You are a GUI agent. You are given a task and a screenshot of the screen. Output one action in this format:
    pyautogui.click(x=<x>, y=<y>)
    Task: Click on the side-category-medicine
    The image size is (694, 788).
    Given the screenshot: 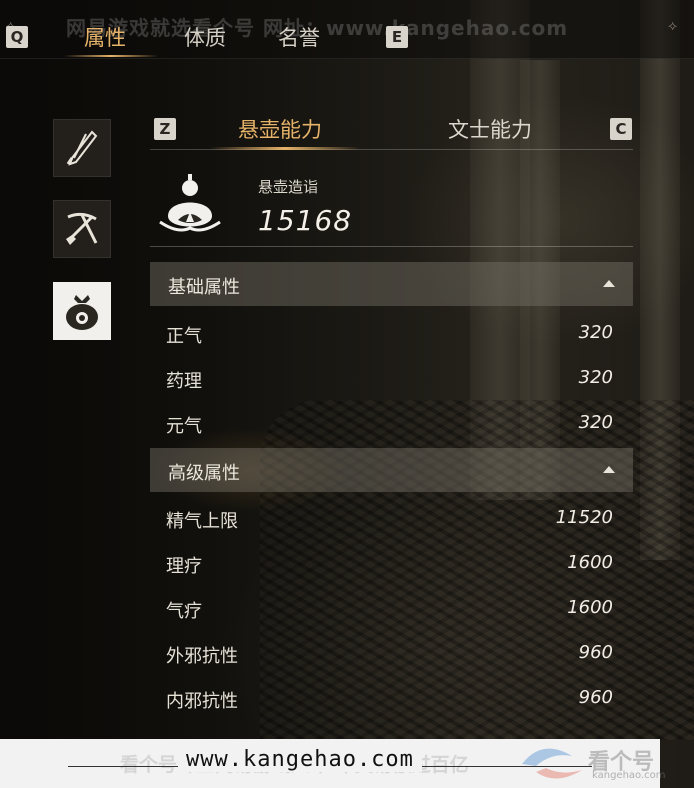 What is the action you would take?
    pyautogui.click(x=82, y=311)
    